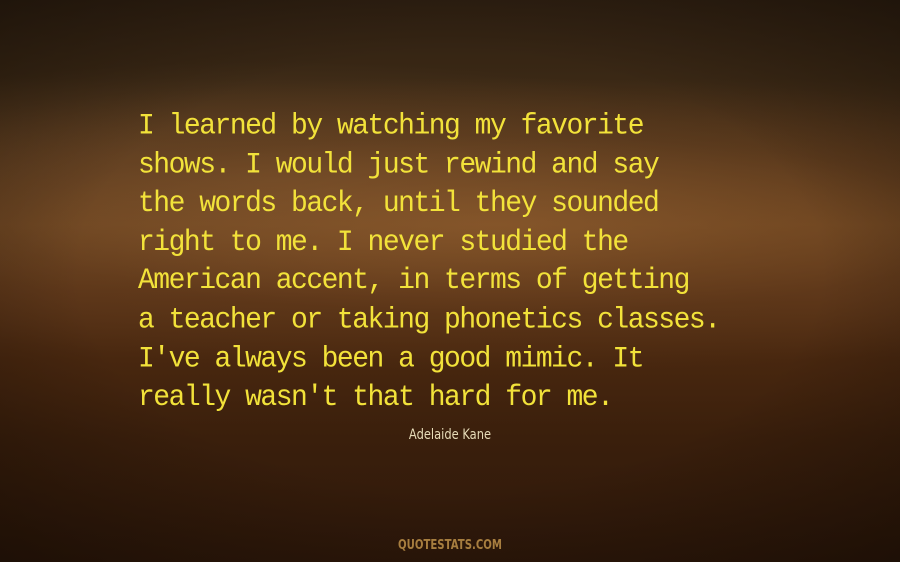 The height and width of the screenshot is (562, 900). What do you see at coordinates (450, 435) in the screenshot?
I see `quote-author: Adelaide Kane` at bounding box center [450, 435].